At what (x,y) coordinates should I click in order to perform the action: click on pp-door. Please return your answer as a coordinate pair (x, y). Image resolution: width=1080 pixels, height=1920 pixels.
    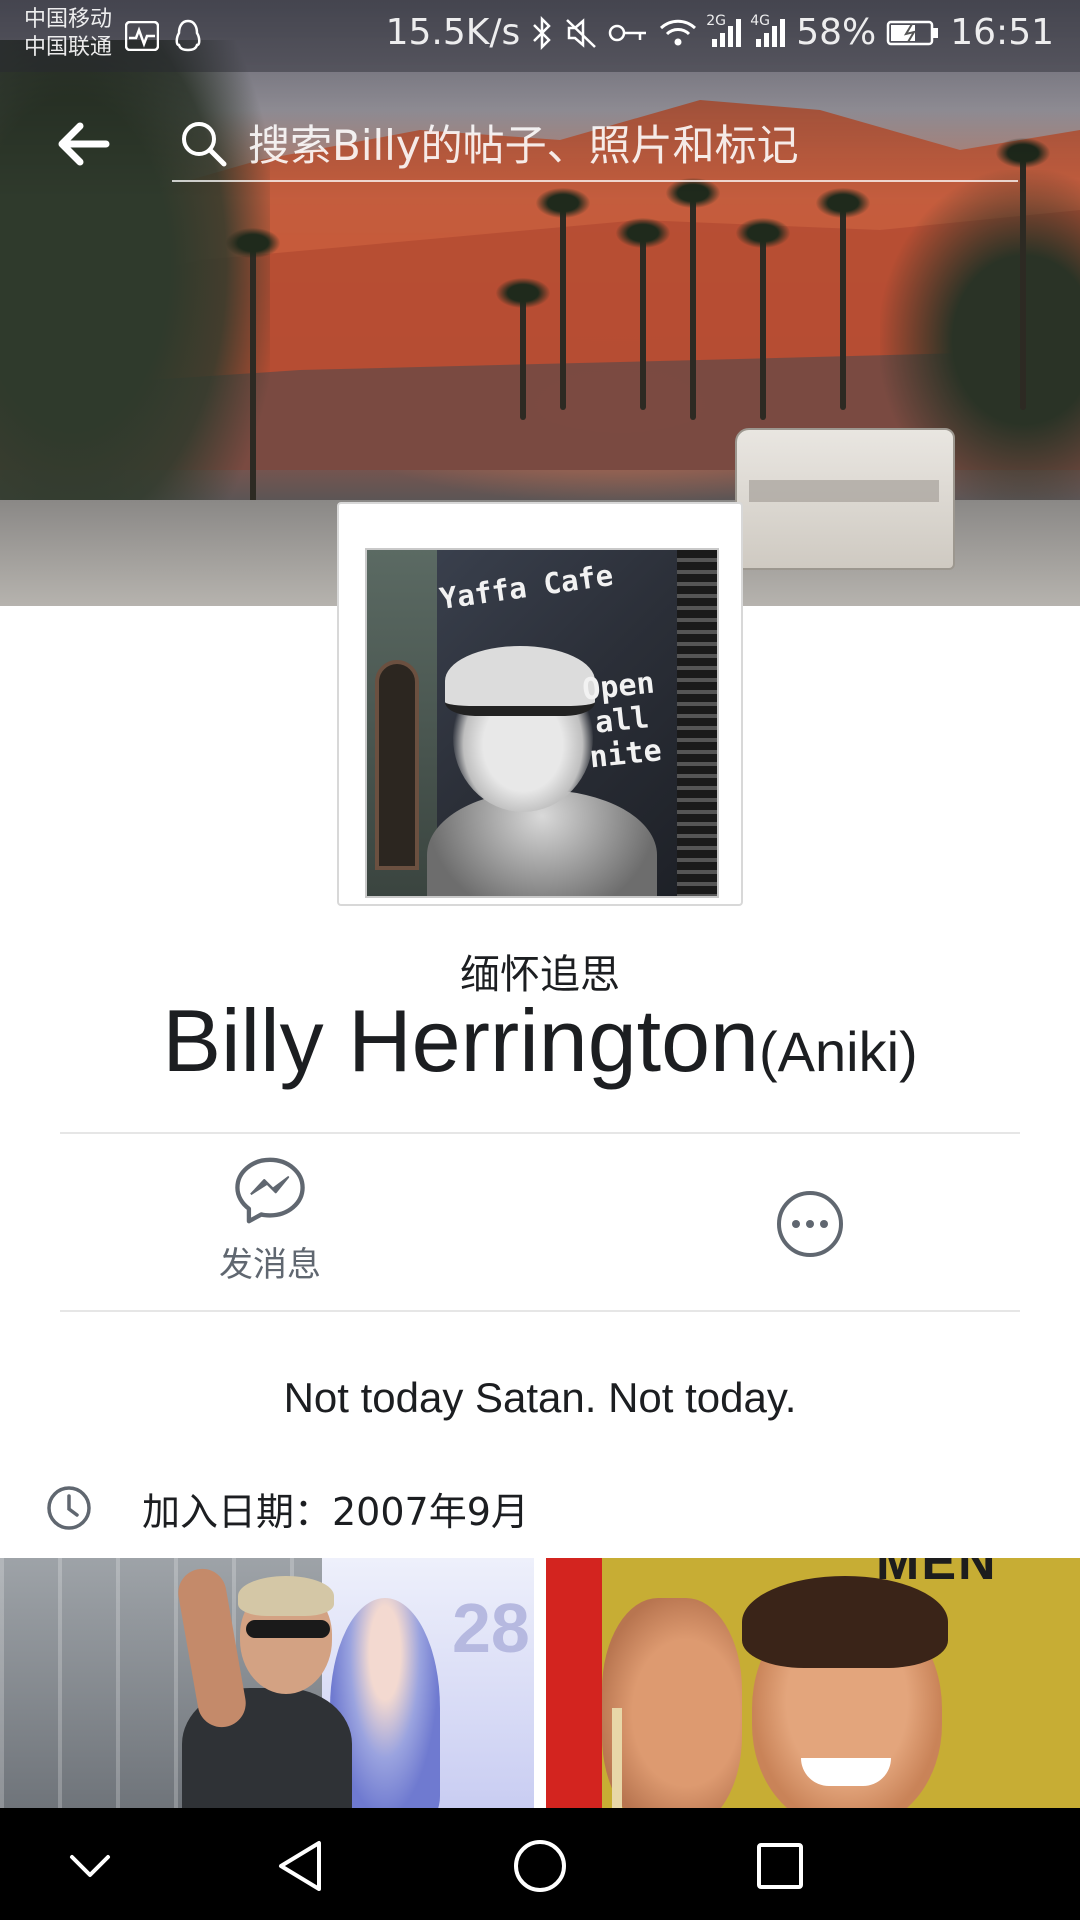
    Looking at the image, I should click on (397, 765).